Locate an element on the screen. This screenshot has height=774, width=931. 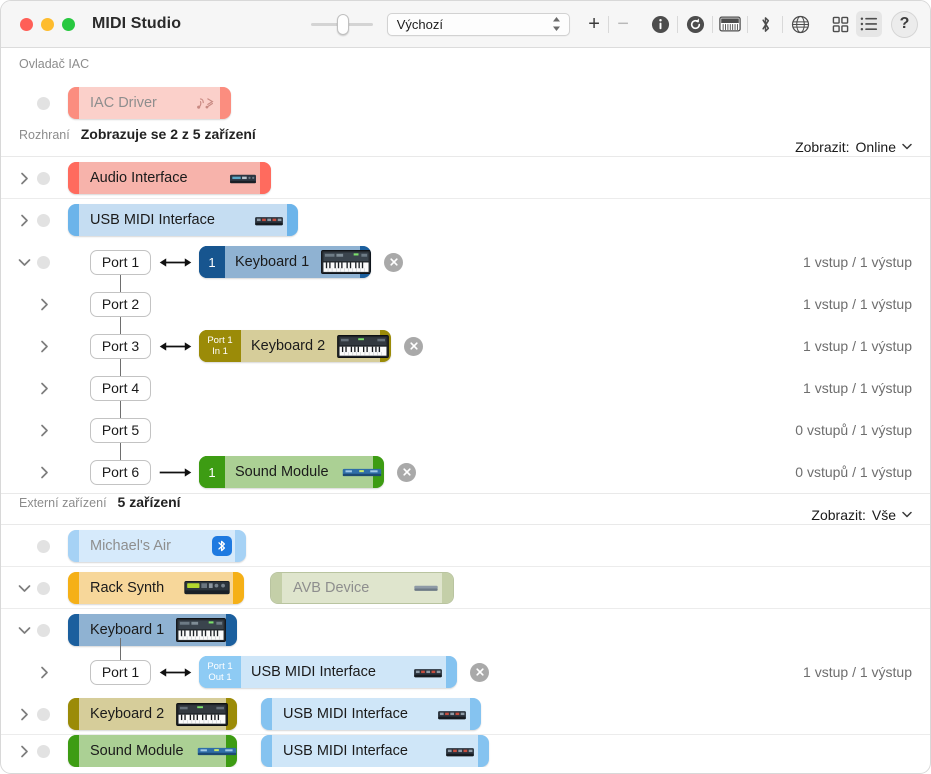
device-row-keyboard-1-external: Keyboard 1 is located at coordinates (465, 630).